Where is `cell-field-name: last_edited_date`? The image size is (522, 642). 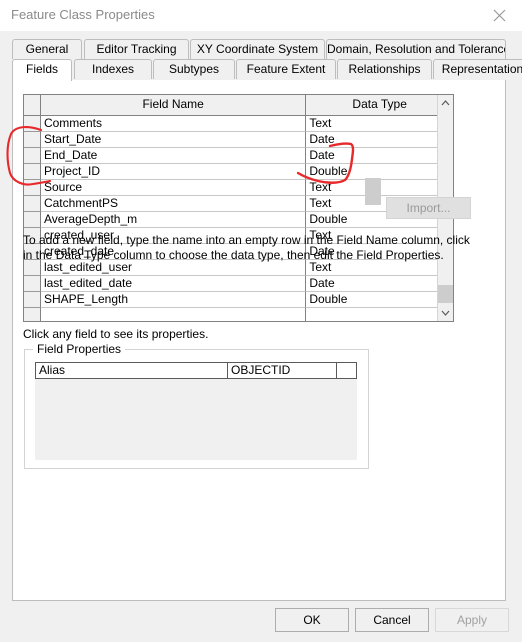 cell-field-name: last_edited_date is located at coordinates (173, 284).